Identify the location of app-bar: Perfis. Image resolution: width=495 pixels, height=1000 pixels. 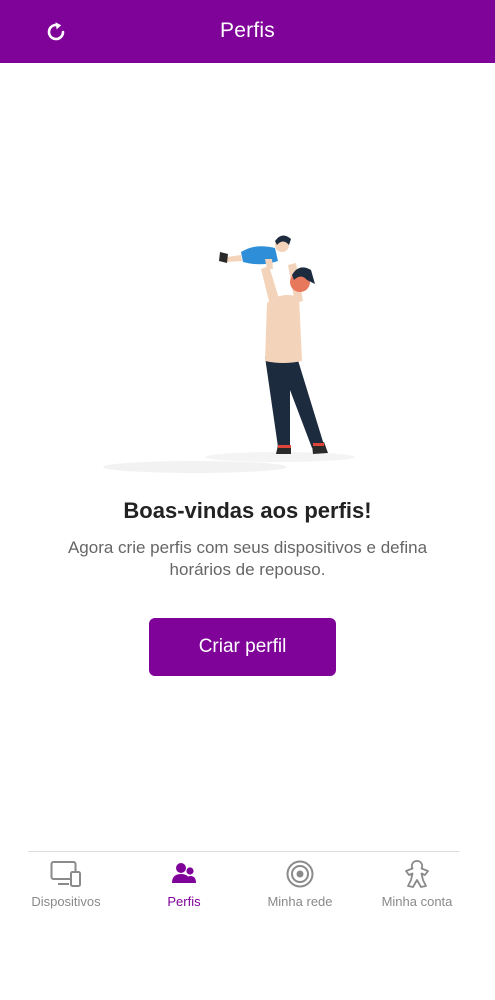
(247, 31).